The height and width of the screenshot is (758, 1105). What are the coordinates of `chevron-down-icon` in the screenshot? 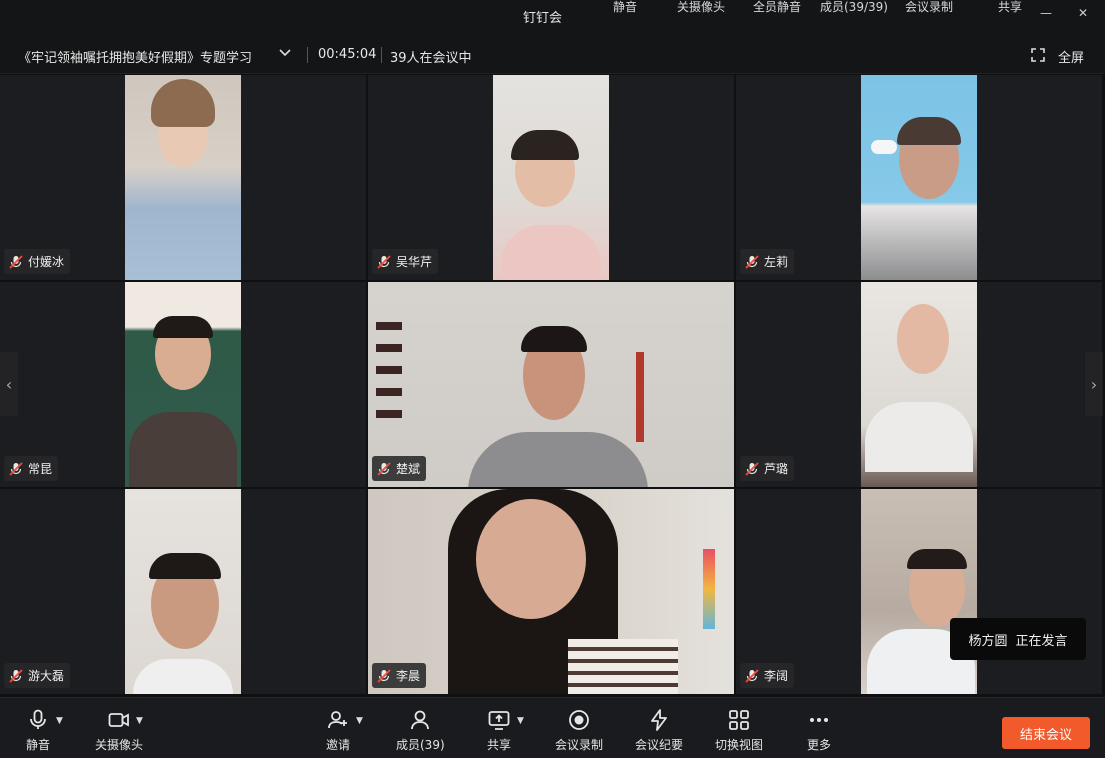 It's located at (285, 52).